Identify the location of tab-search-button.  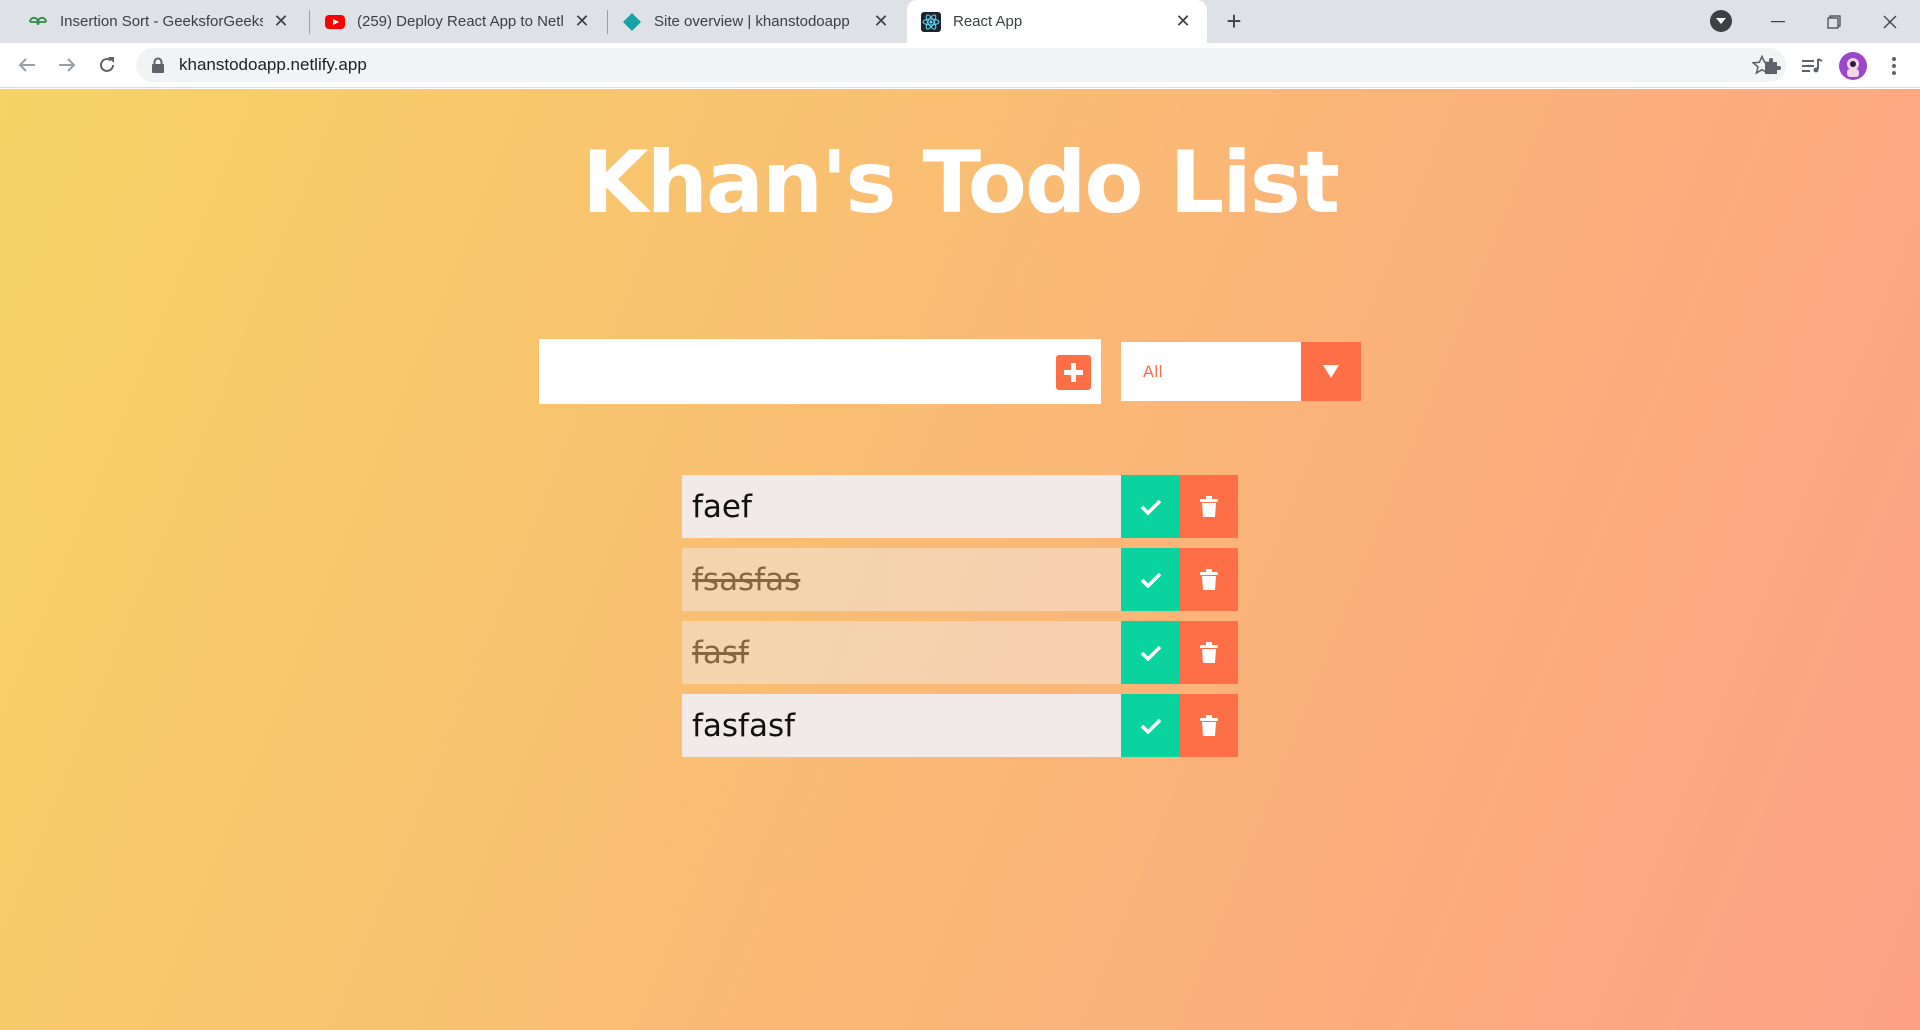
(1721, 21).